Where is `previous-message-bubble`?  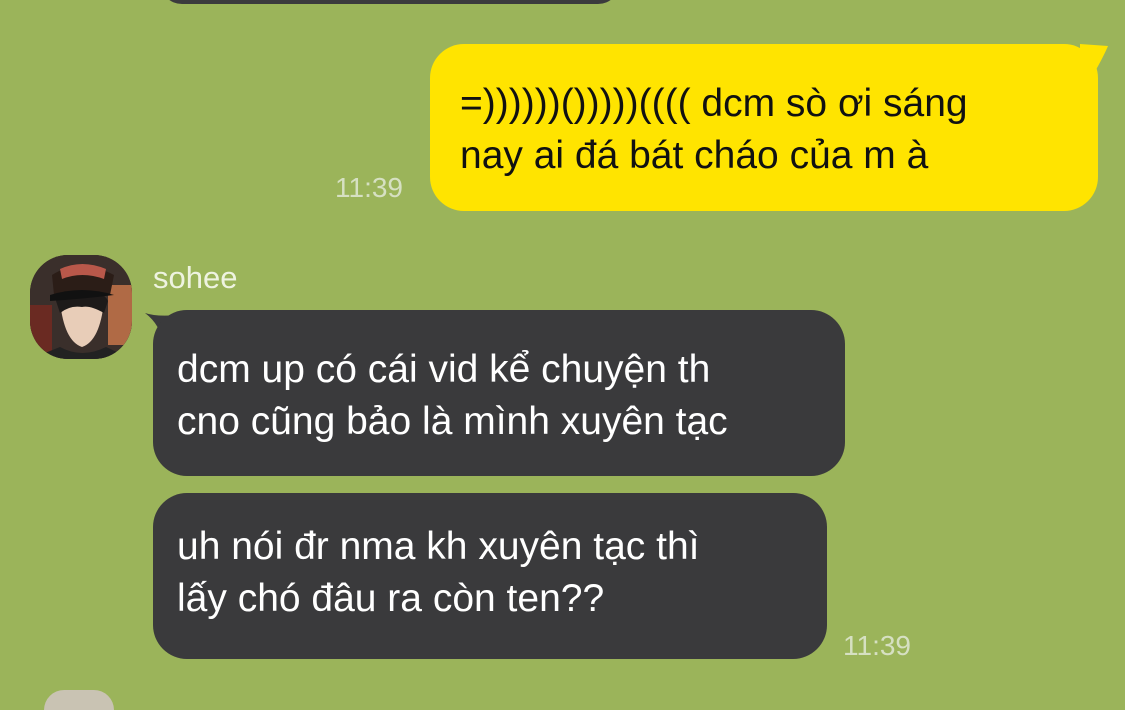 previous-message-bubble is located at coordinates (390, 2).